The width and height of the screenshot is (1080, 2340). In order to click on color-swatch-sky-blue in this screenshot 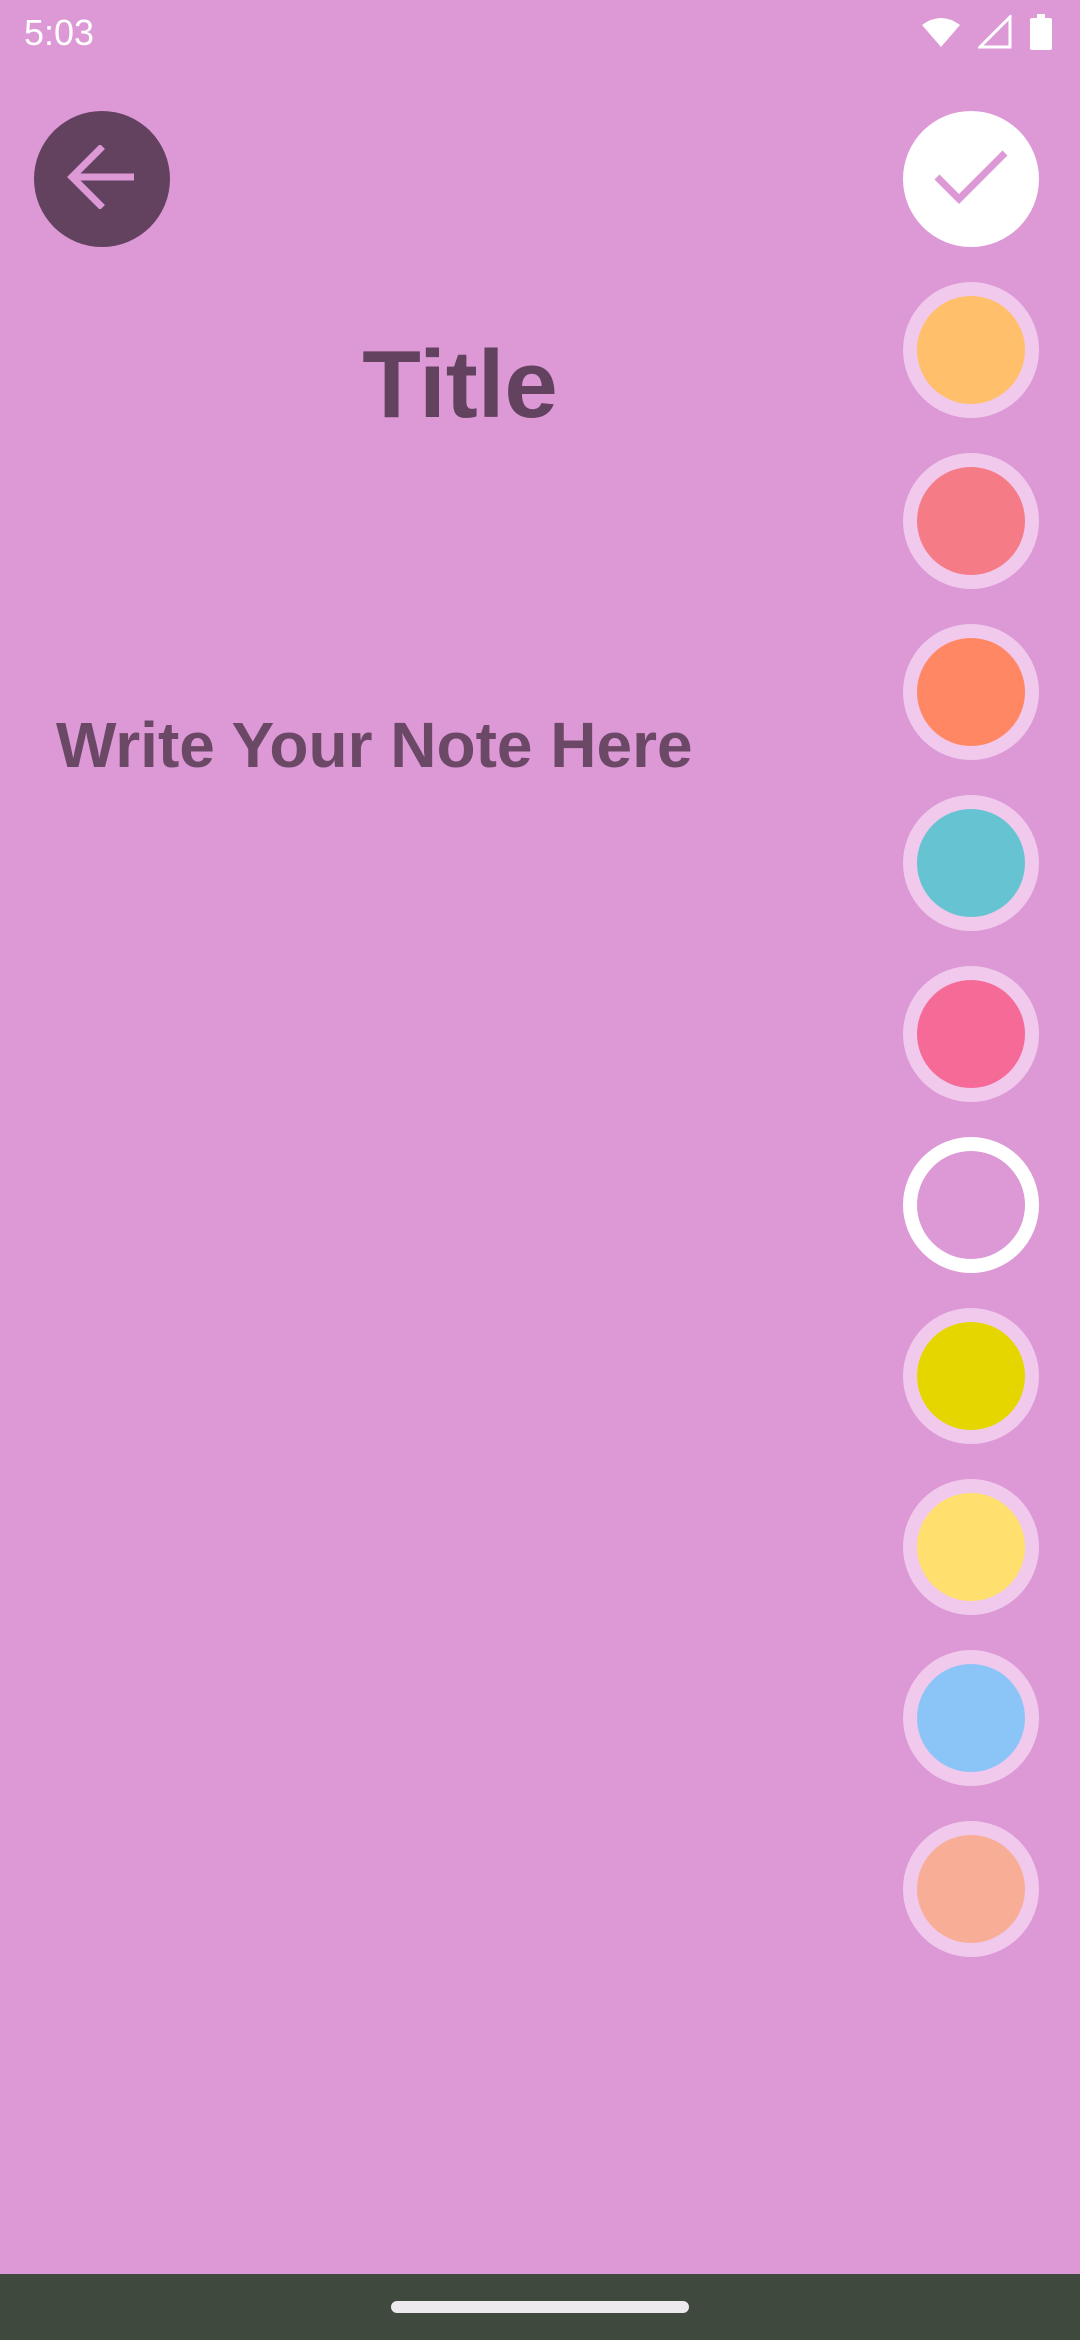, I will do `click(971, 1718)`.